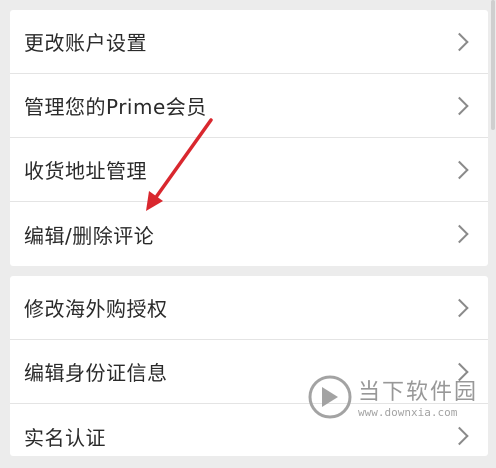 Image resolution: width=496 pixels, height=468 pixels. Describe the element at coordinates (249, 106) in the screenshot. I see `menu-item-manage-prime: 管理您的Prime会员` at that location.